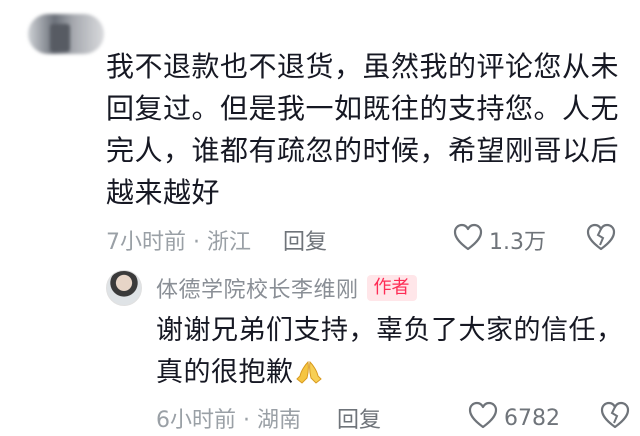 The width and height of the screenshot is (640, 436). Describe the element at coordinates (391, 288) in the screenshot. I see `author-badge: 作者` at that location.